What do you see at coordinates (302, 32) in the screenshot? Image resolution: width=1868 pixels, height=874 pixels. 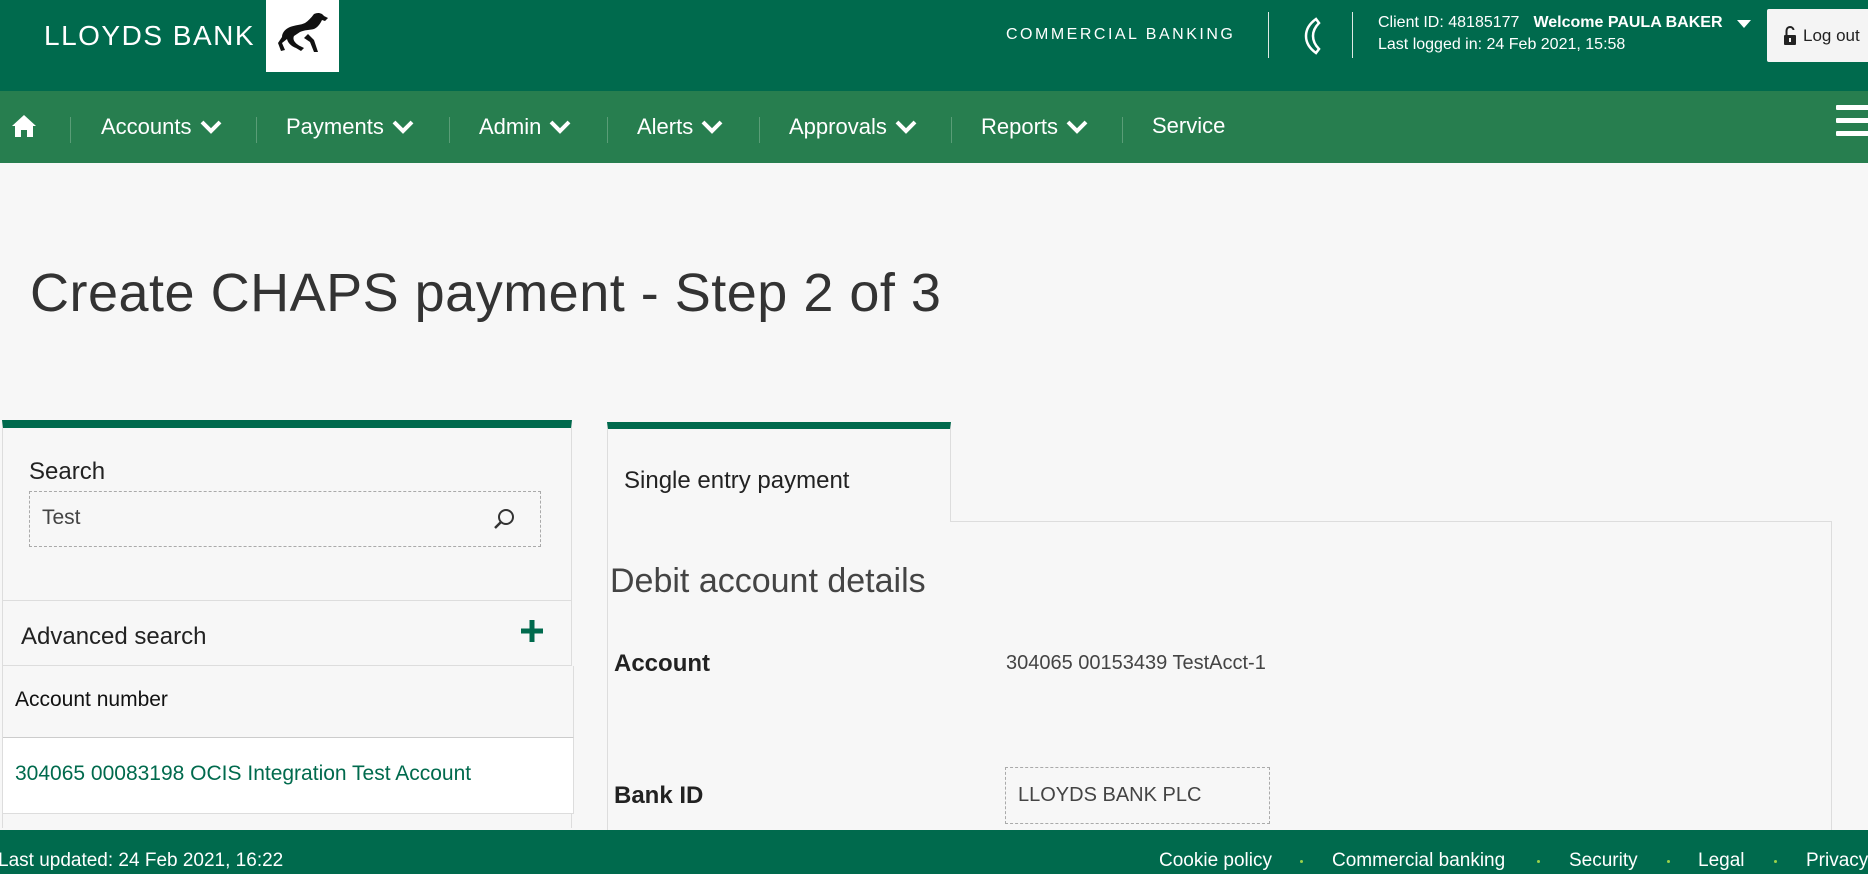 I see `horse-icon` at bounding box center [302, 32].